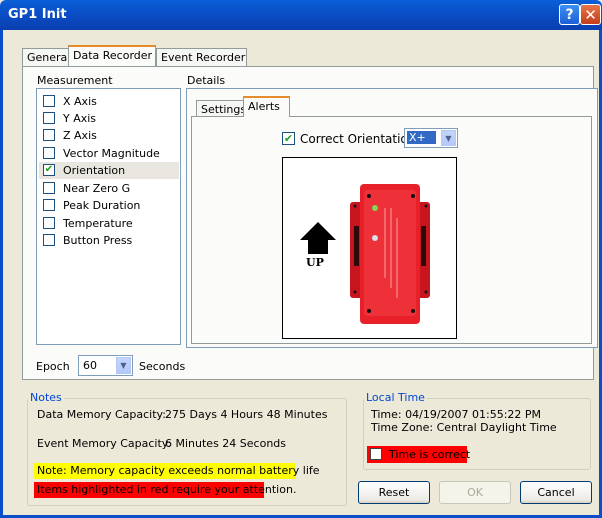  I want to click on checkbox-x-axis, so click(49, 101).